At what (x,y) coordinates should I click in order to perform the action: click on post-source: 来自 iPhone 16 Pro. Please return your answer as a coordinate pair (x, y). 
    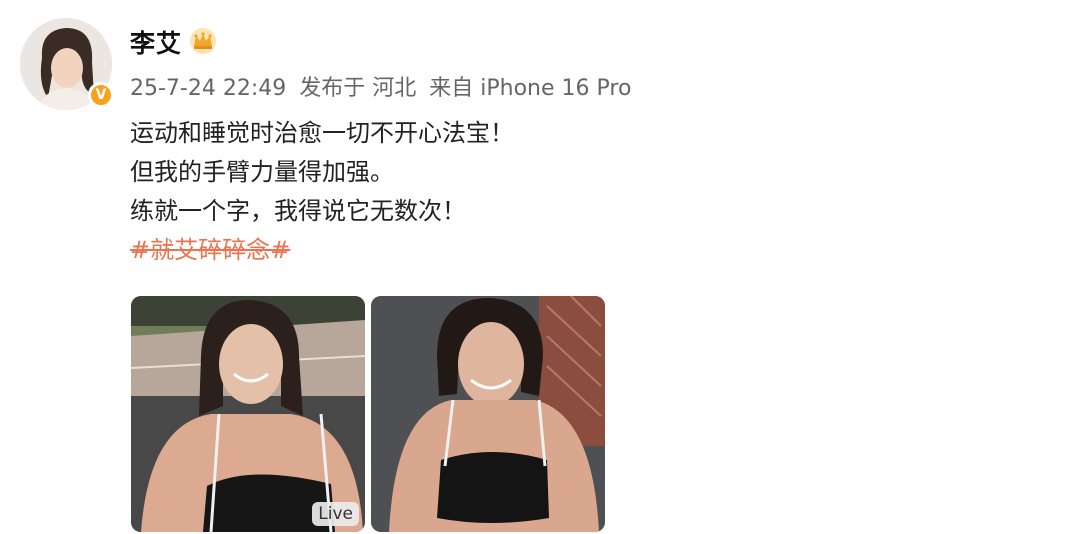
    Looking at the image, I should click on (530, 88).